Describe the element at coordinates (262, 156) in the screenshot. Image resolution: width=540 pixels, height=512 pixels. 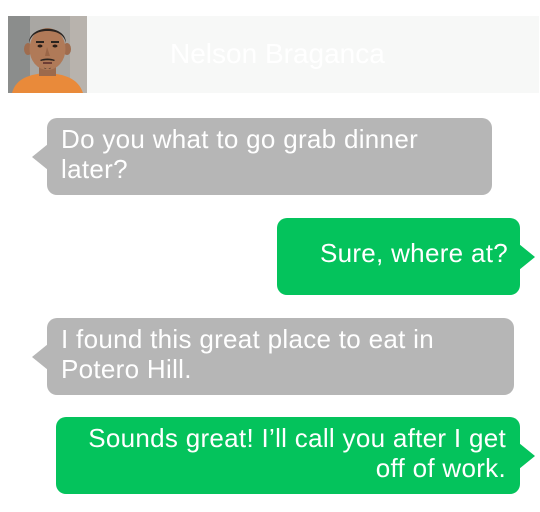
I see `message-bubble-incoming: Do you what to go grab dinner later?` at that location.